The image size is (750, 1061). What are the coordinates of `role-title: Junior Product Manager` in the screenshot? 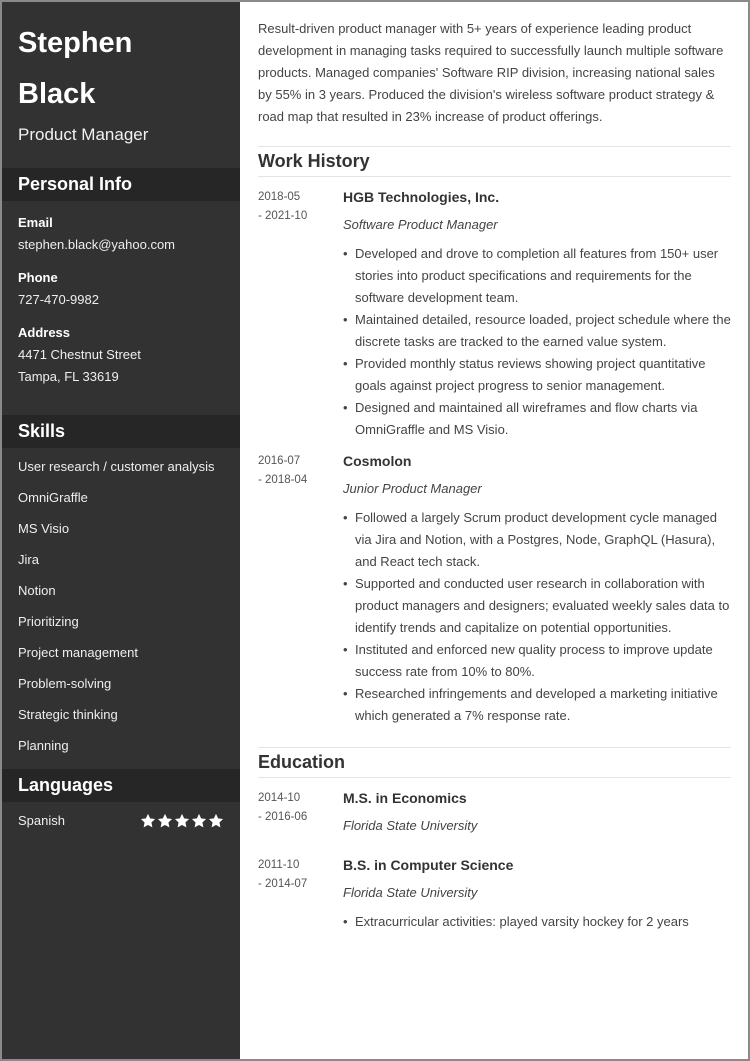 It's located at (412, 488).